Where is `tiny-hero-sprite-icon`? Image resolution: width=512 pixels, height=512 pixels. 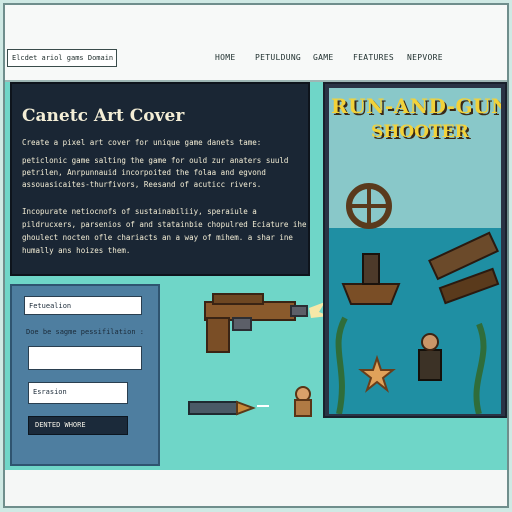 tiny-hero-sprite-icon is located at coordinates (303, 401).